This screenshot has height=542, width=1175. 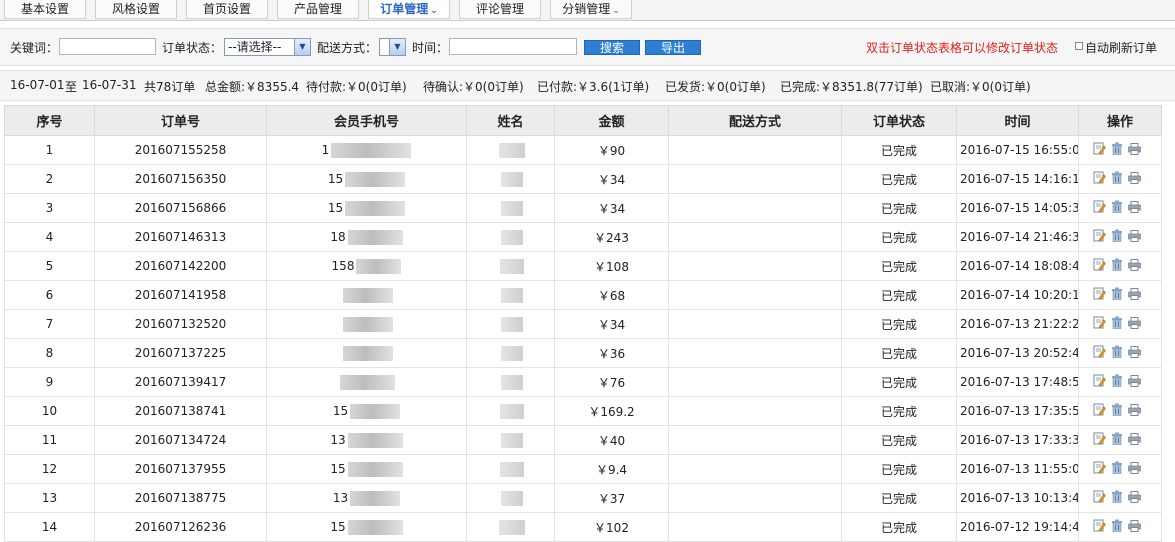 I want to click on chevron-down-icon: ⌄, so click(x=616, y=11).